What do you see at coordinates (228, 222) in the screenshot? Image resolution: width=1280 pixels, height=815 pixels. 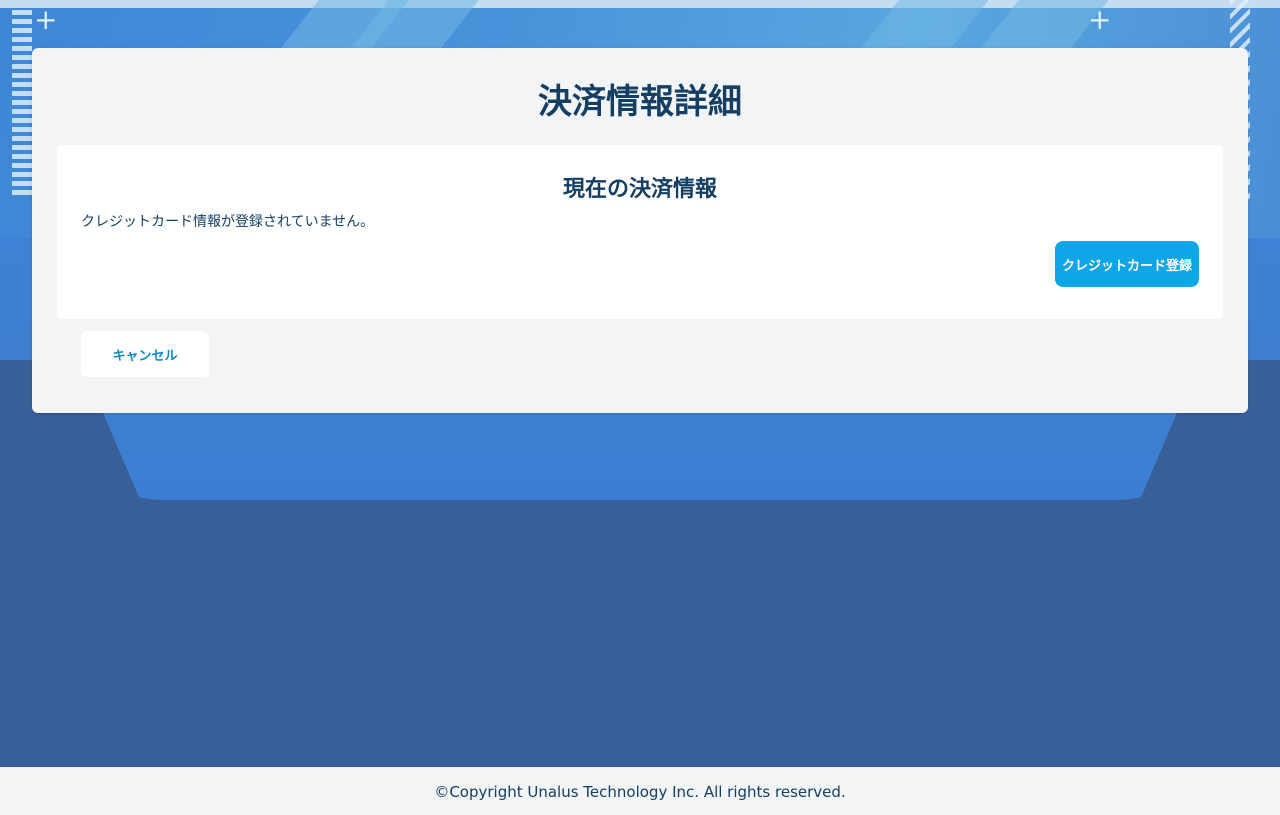 I see `no-card-message: クレジットカード情報が登録されていません。` at bounding box center [228, 222].